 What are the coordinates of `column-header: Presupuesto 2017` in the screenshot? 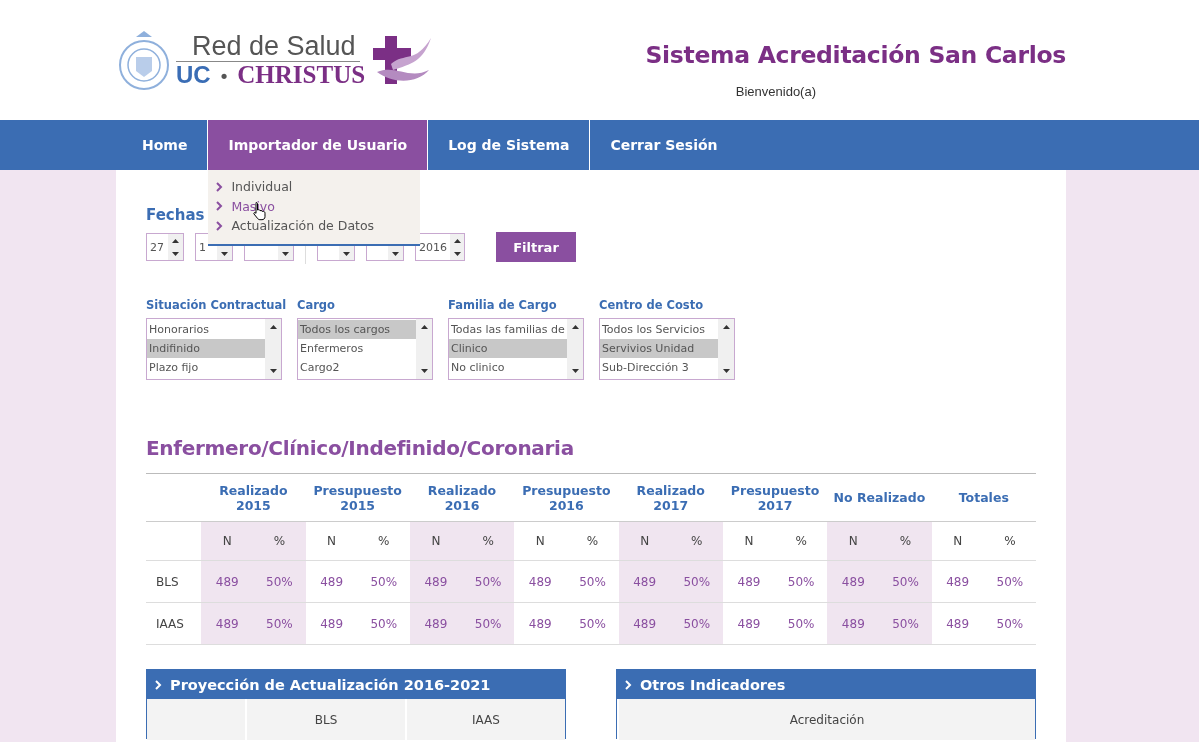 It's located at (775, 497).